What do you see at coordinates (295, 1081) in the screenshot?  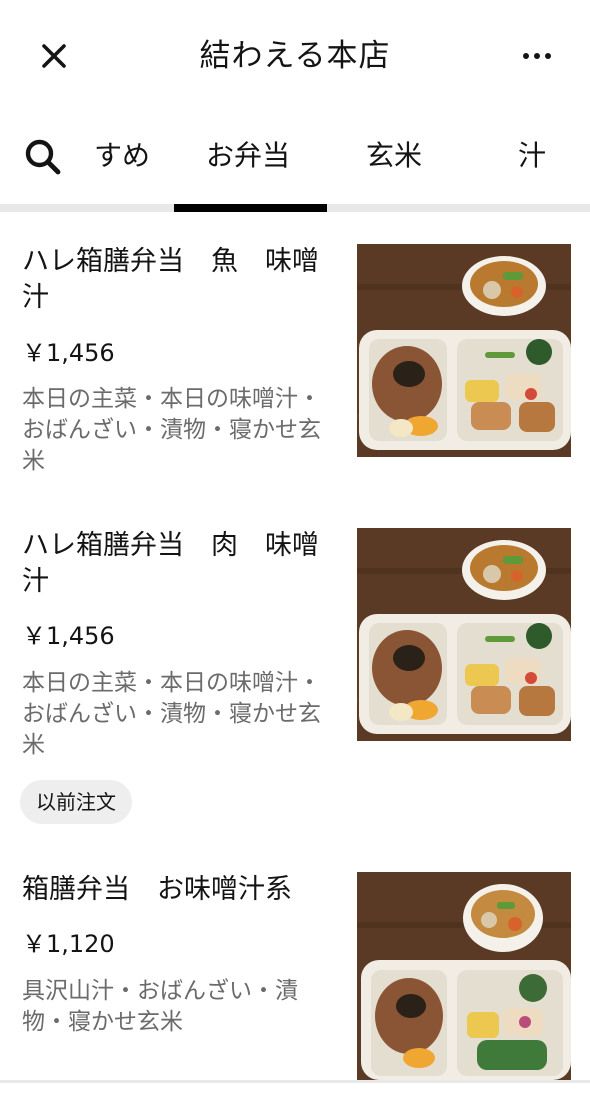 I see `list-bottom-divider` at bounding box center [295, 1081].